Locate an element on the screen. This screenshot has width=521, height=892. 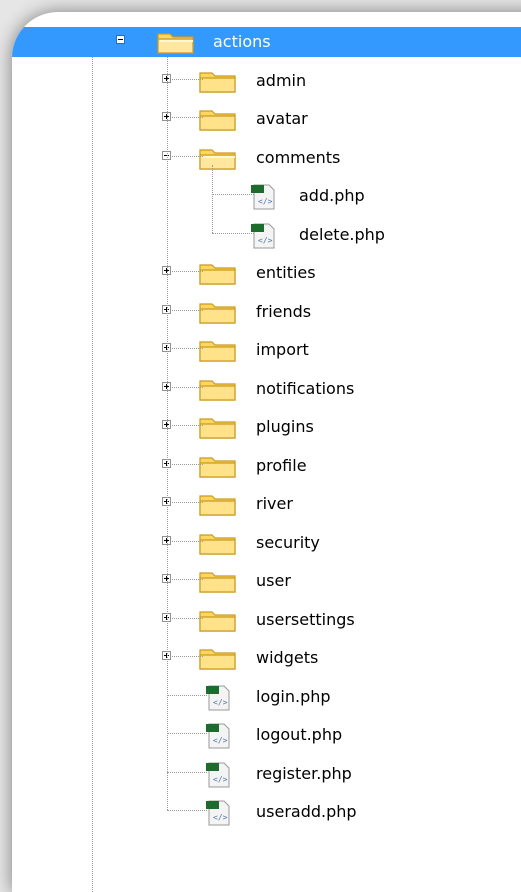
tree-item-label: entities is located at coordinates (286, 272).